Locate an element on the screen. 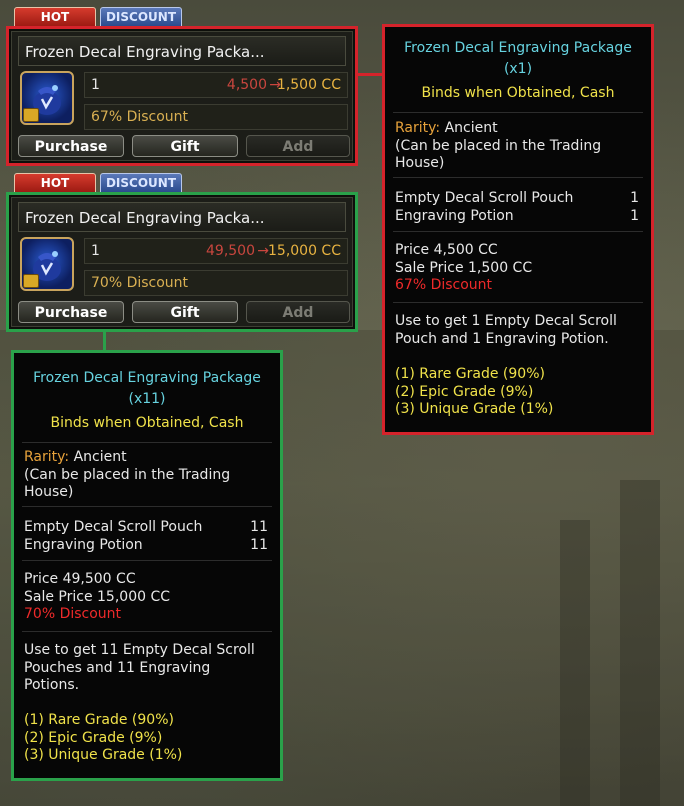  original-price: 49,500 is located at coordinates (230, 251).